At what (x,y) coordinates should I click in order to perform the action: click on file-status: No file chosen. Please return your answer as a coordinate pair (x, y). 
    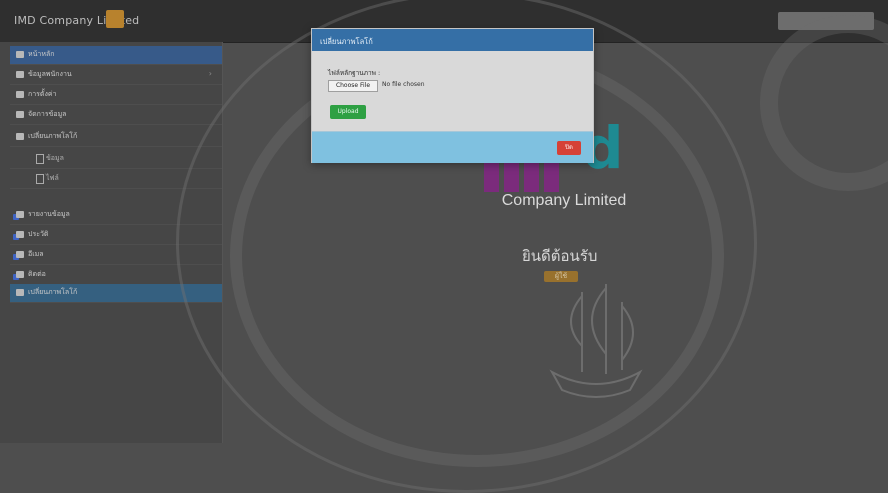
    Looking at the image, I should click on (403, 84).